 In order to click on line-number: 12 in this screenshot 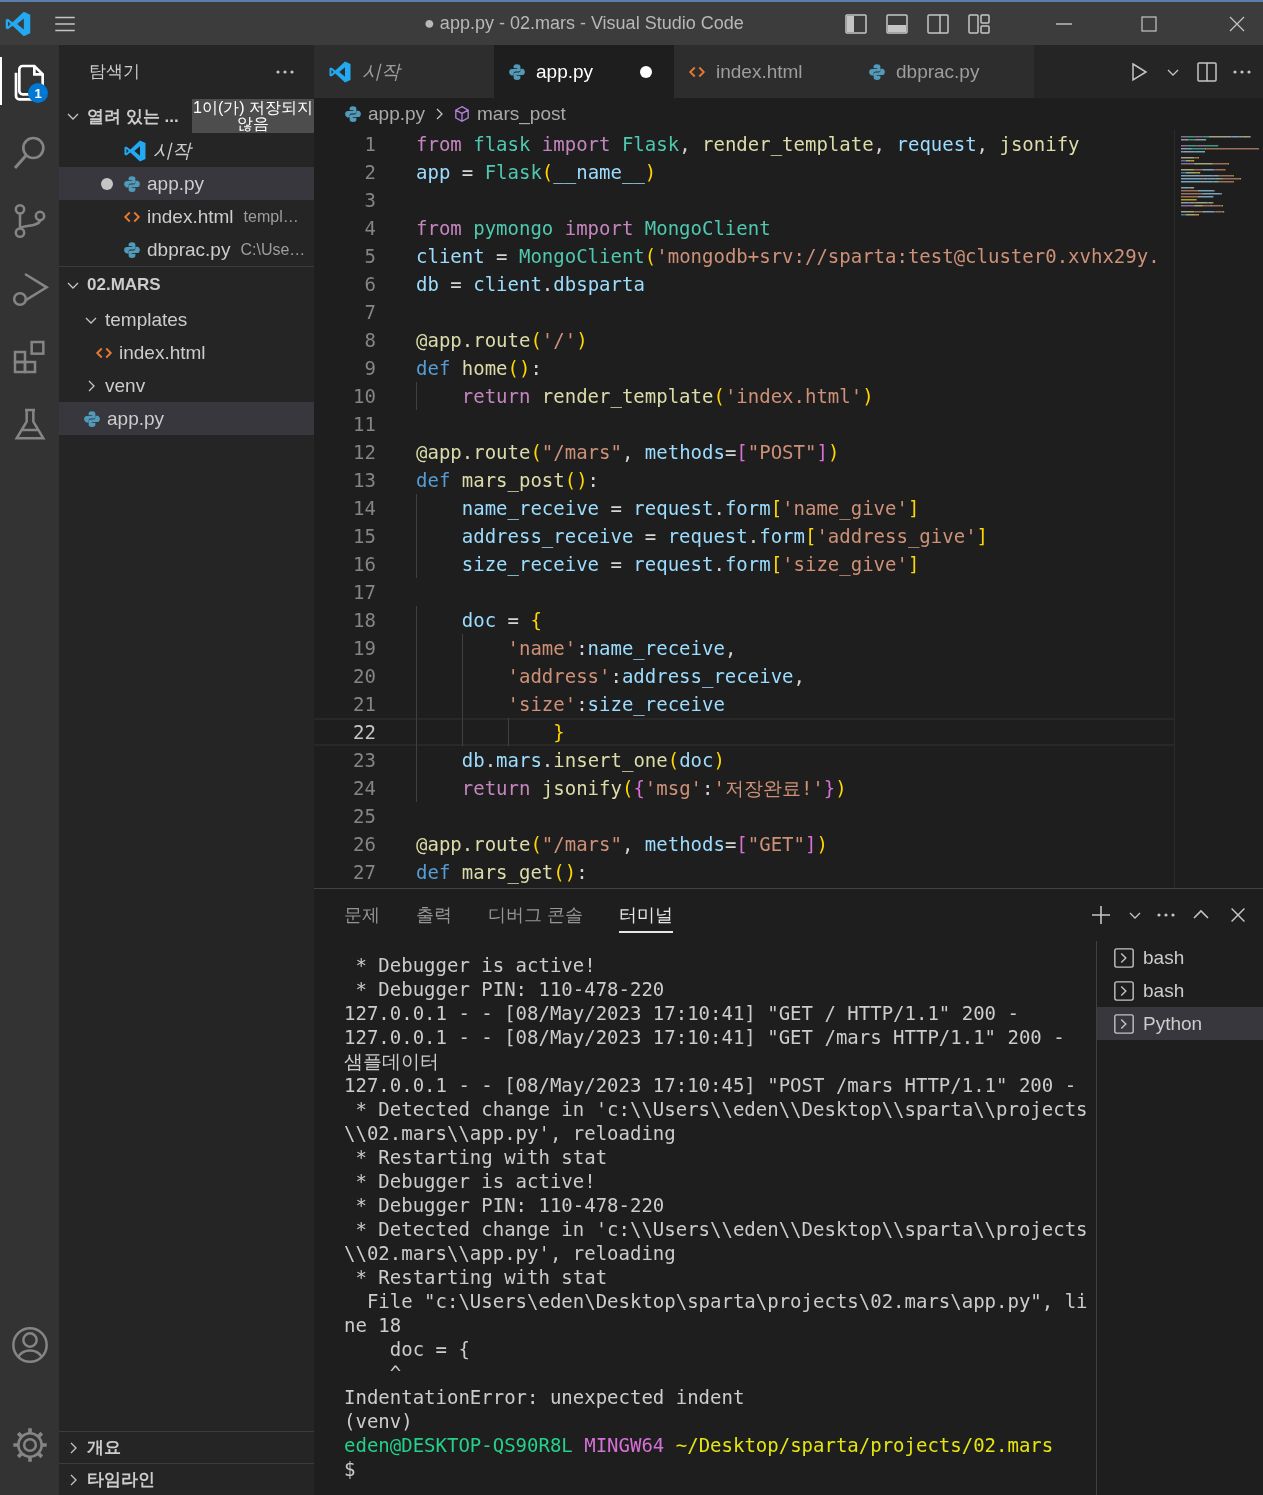, I will do `click(364, 452)`.